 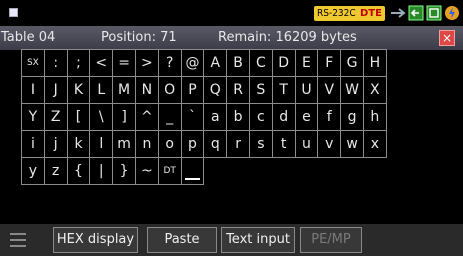 What do you see at coordinates (28, 37) in the screenshot?
I see `table-label: Table 04` at bounding box center [28, 37].